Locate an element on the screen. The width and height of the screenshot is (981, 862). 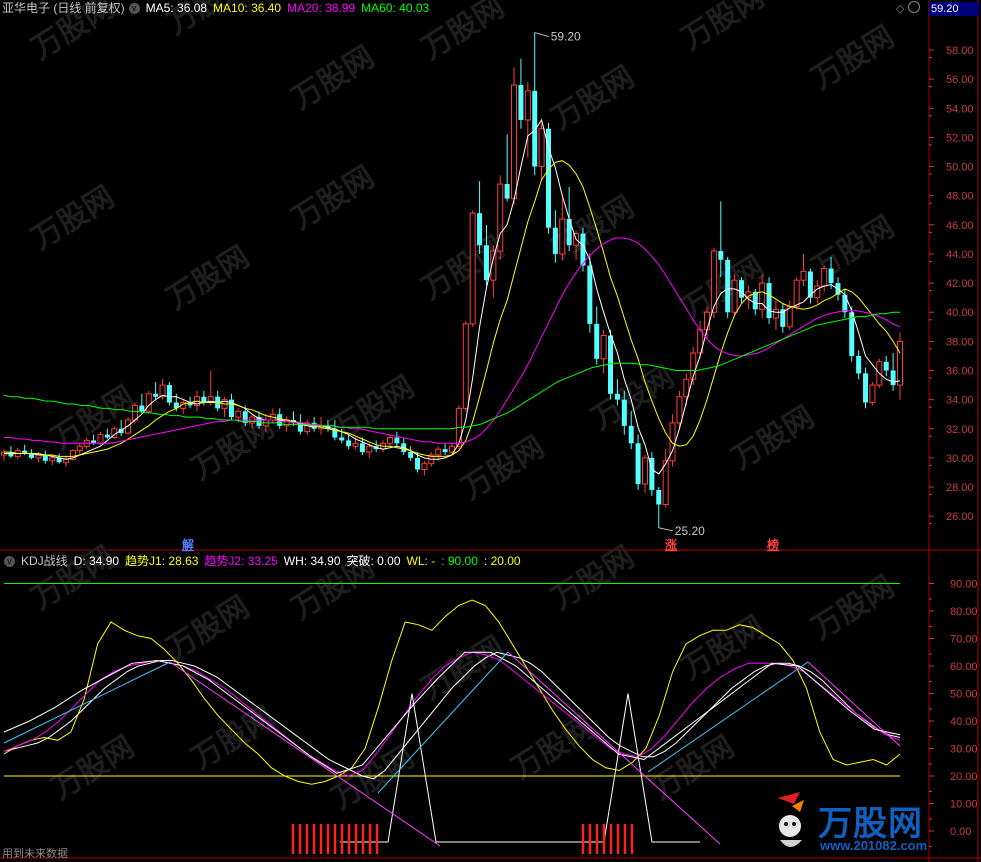
price-tick-label: 48.00 is located at coordinates (960, 197).